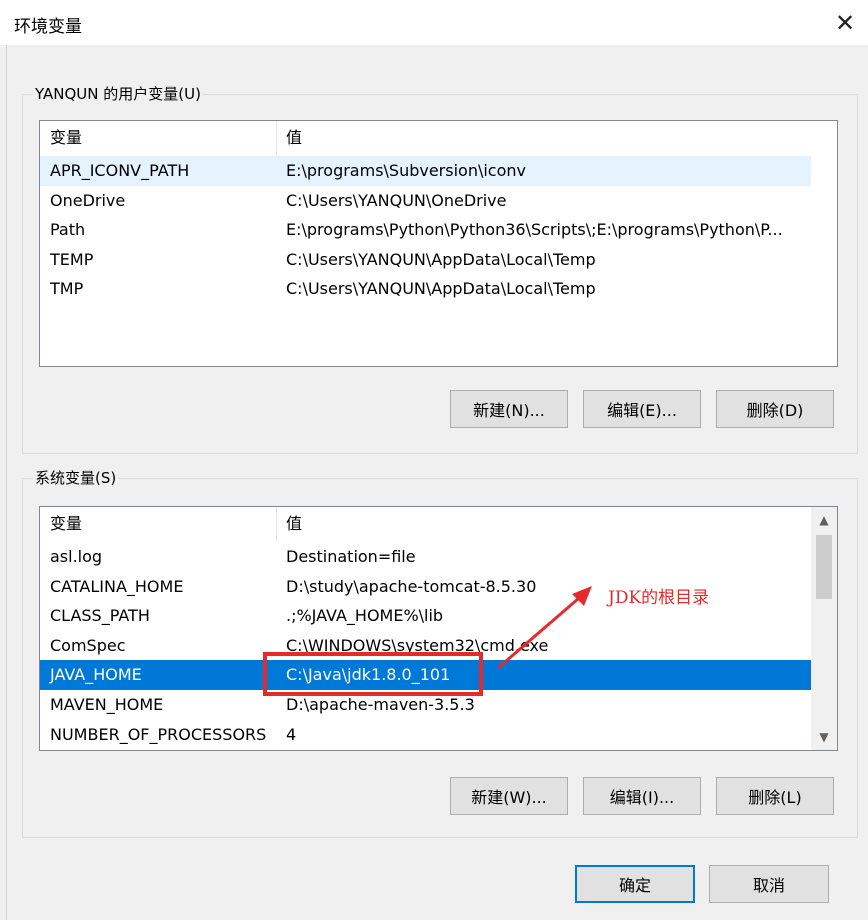 This screenshot has height=920, width=868. I want to click on variable-value-cell: 4, so click(291, 734).